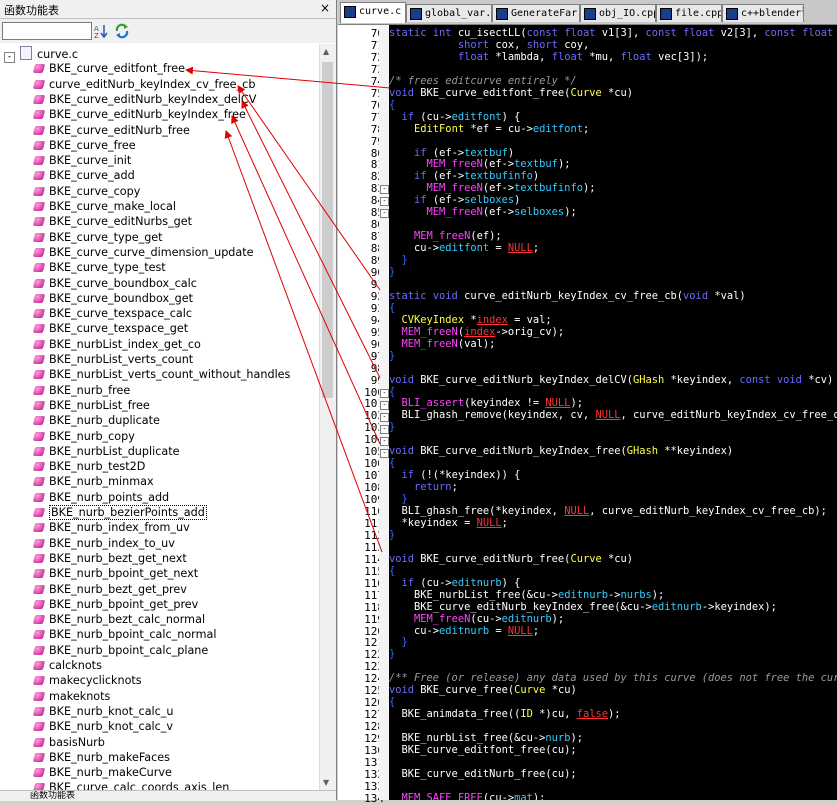 The width and height of the screenshot is (837, 805). What do you see at coordinates (109, 558) in the screenshot?
I see `function-list-item: BKE_nurb_bezt_get_next` at bounding box center [109, 558].